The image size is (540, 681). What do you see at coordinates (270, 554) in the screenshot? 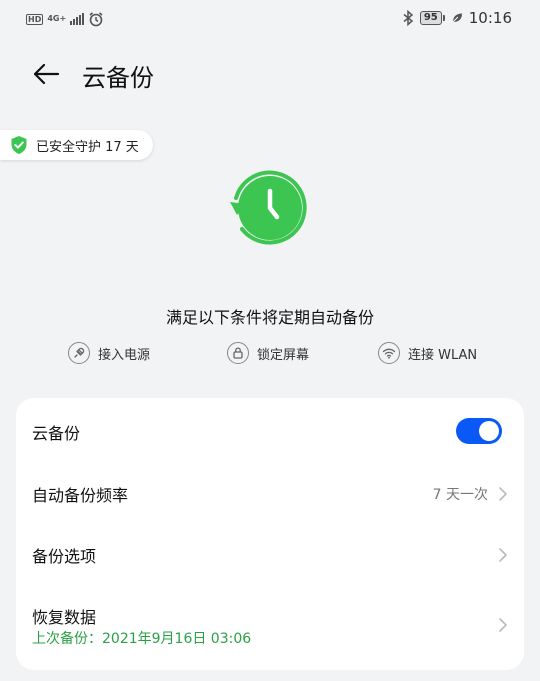
I see `backup-options-row: 备份选项` at bounding box center [270, 554].